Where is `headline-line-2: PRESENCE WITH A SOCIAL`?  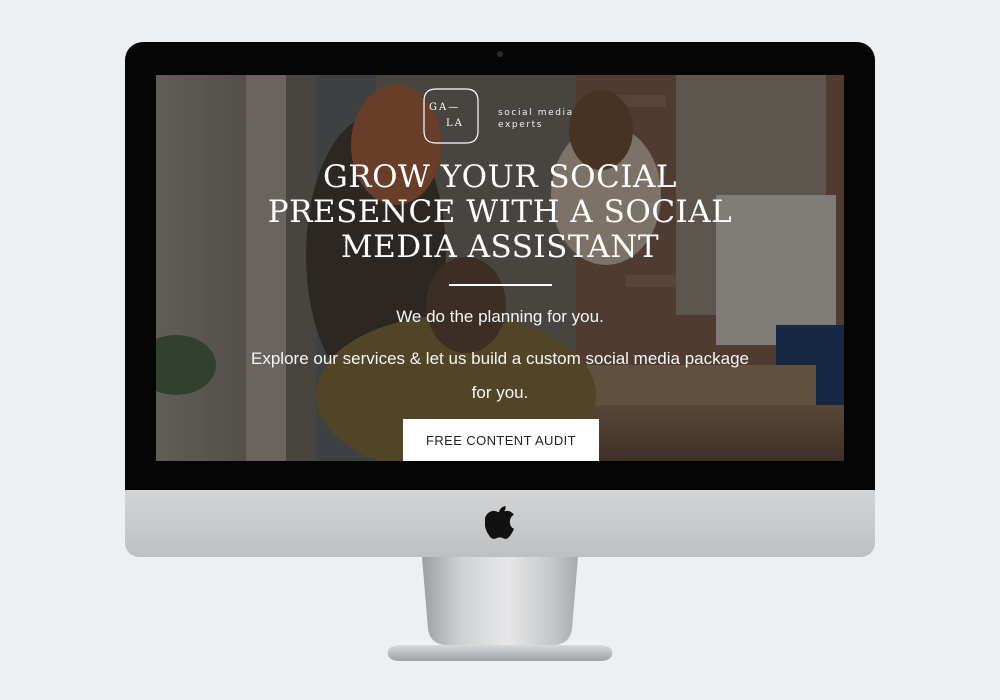 headline-line-2: PRESENCE WITH A SOCIAL is located at coordinates (500, 212).